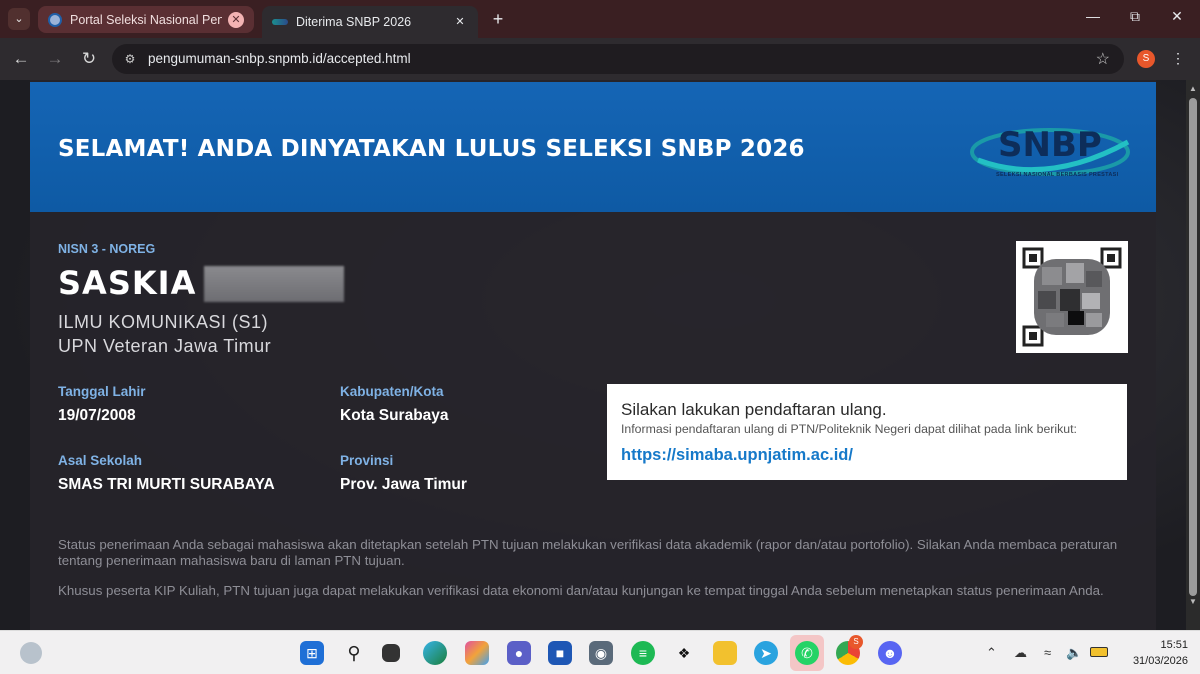  I want to click on chrome-icon: S, so click(849, 650).